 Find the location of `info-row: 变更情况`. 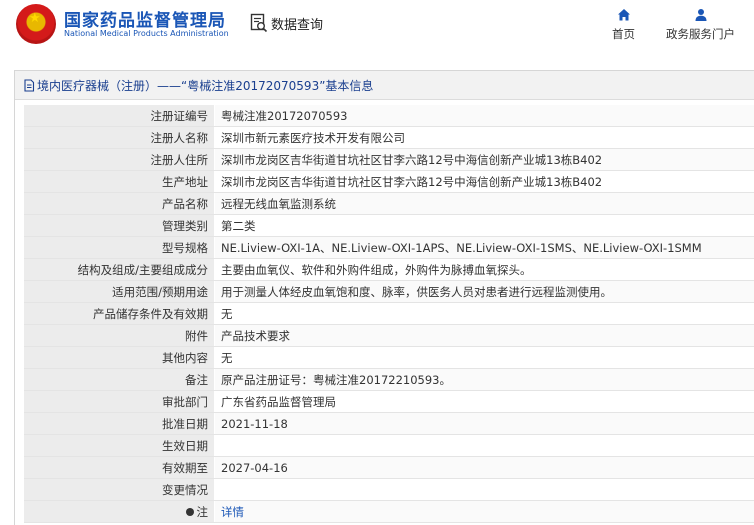

info-row: 变更情况 is located at coordinates (389, 490).